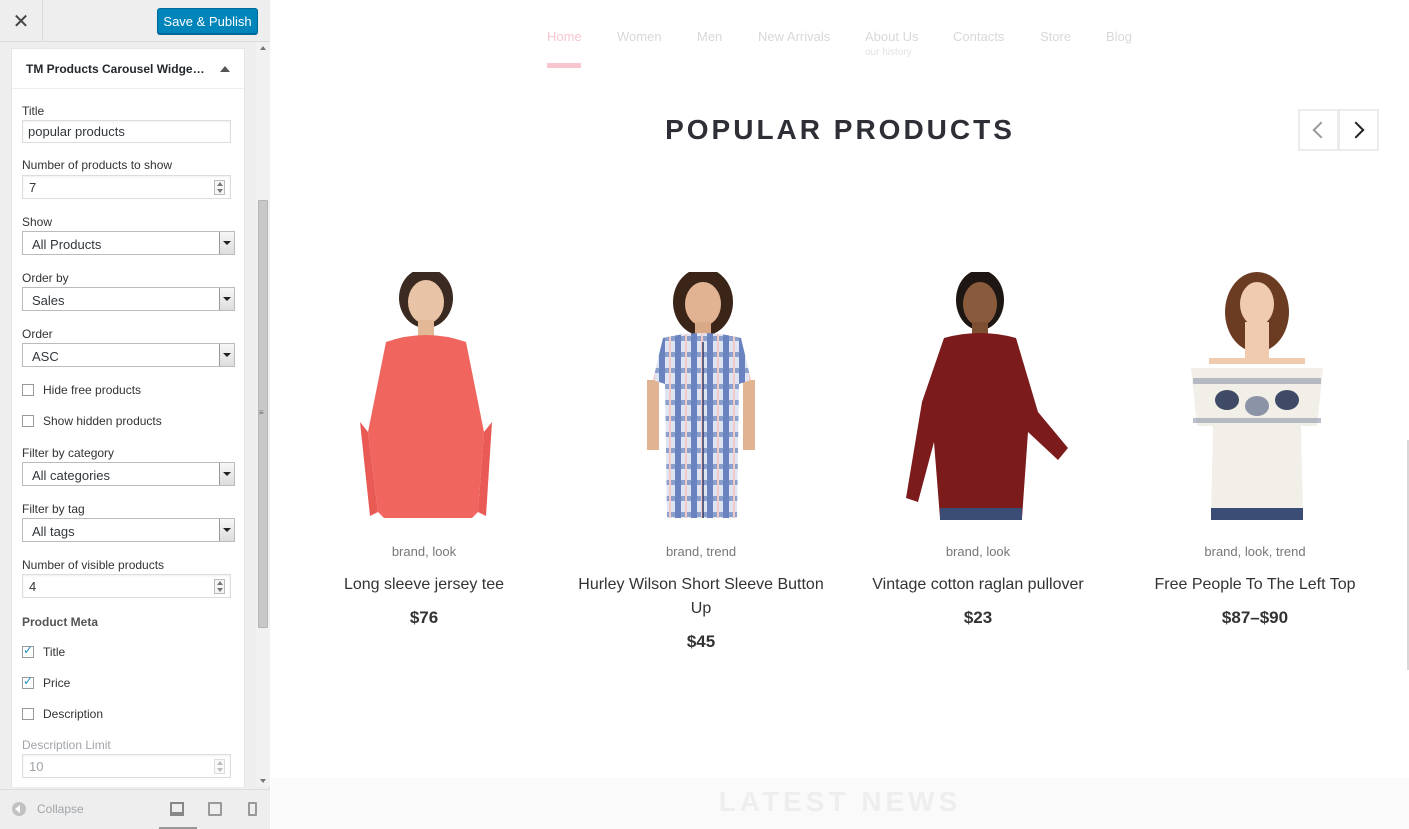  What do you see at coordinates (126, 586) in the screenshot?
I see `visible-products-input: 4` at bounding box center [126, 586].